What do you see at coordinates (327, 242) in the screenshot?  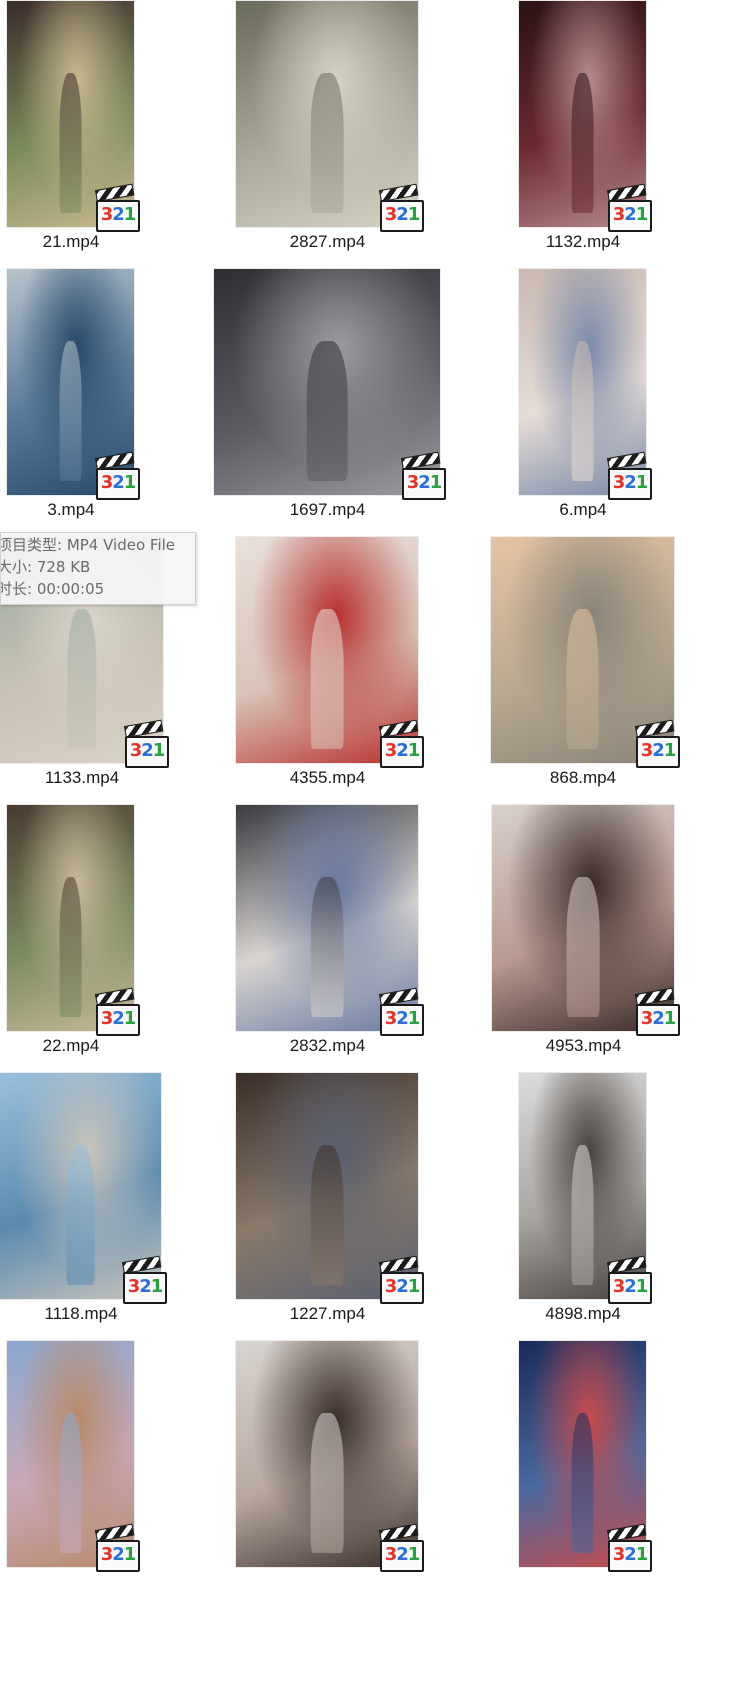 I see `file-name-label: 2827.mp4` at bounding box center [327, 242].